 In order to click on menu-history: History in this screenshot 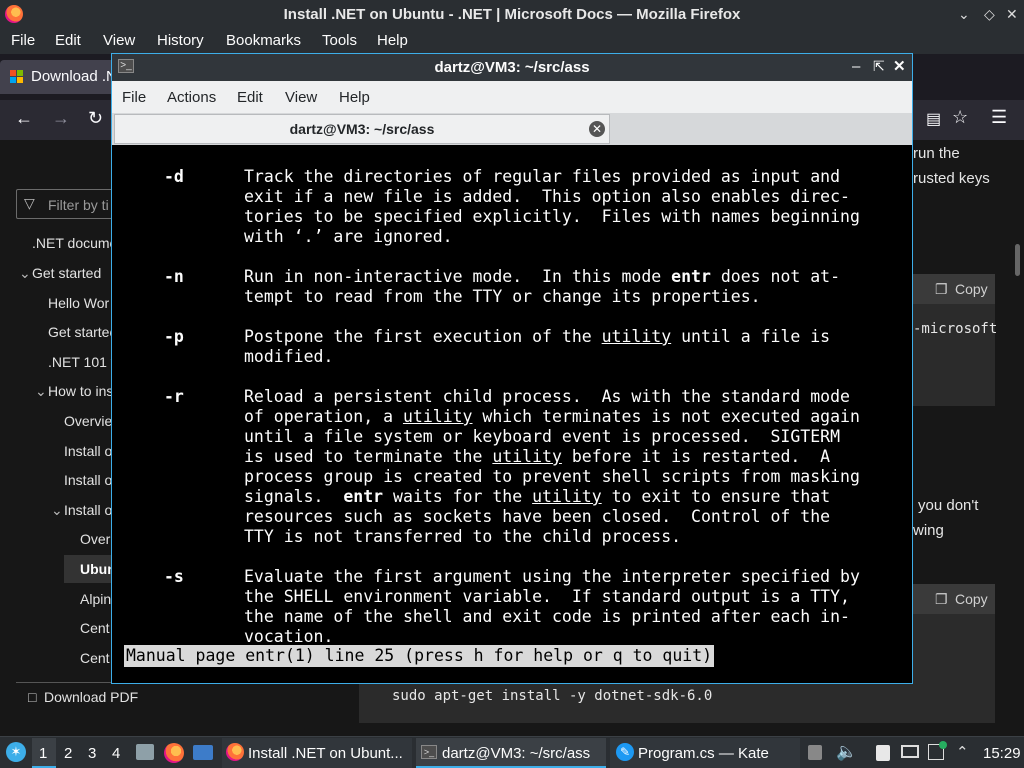, I will do `click(180, 40)`.